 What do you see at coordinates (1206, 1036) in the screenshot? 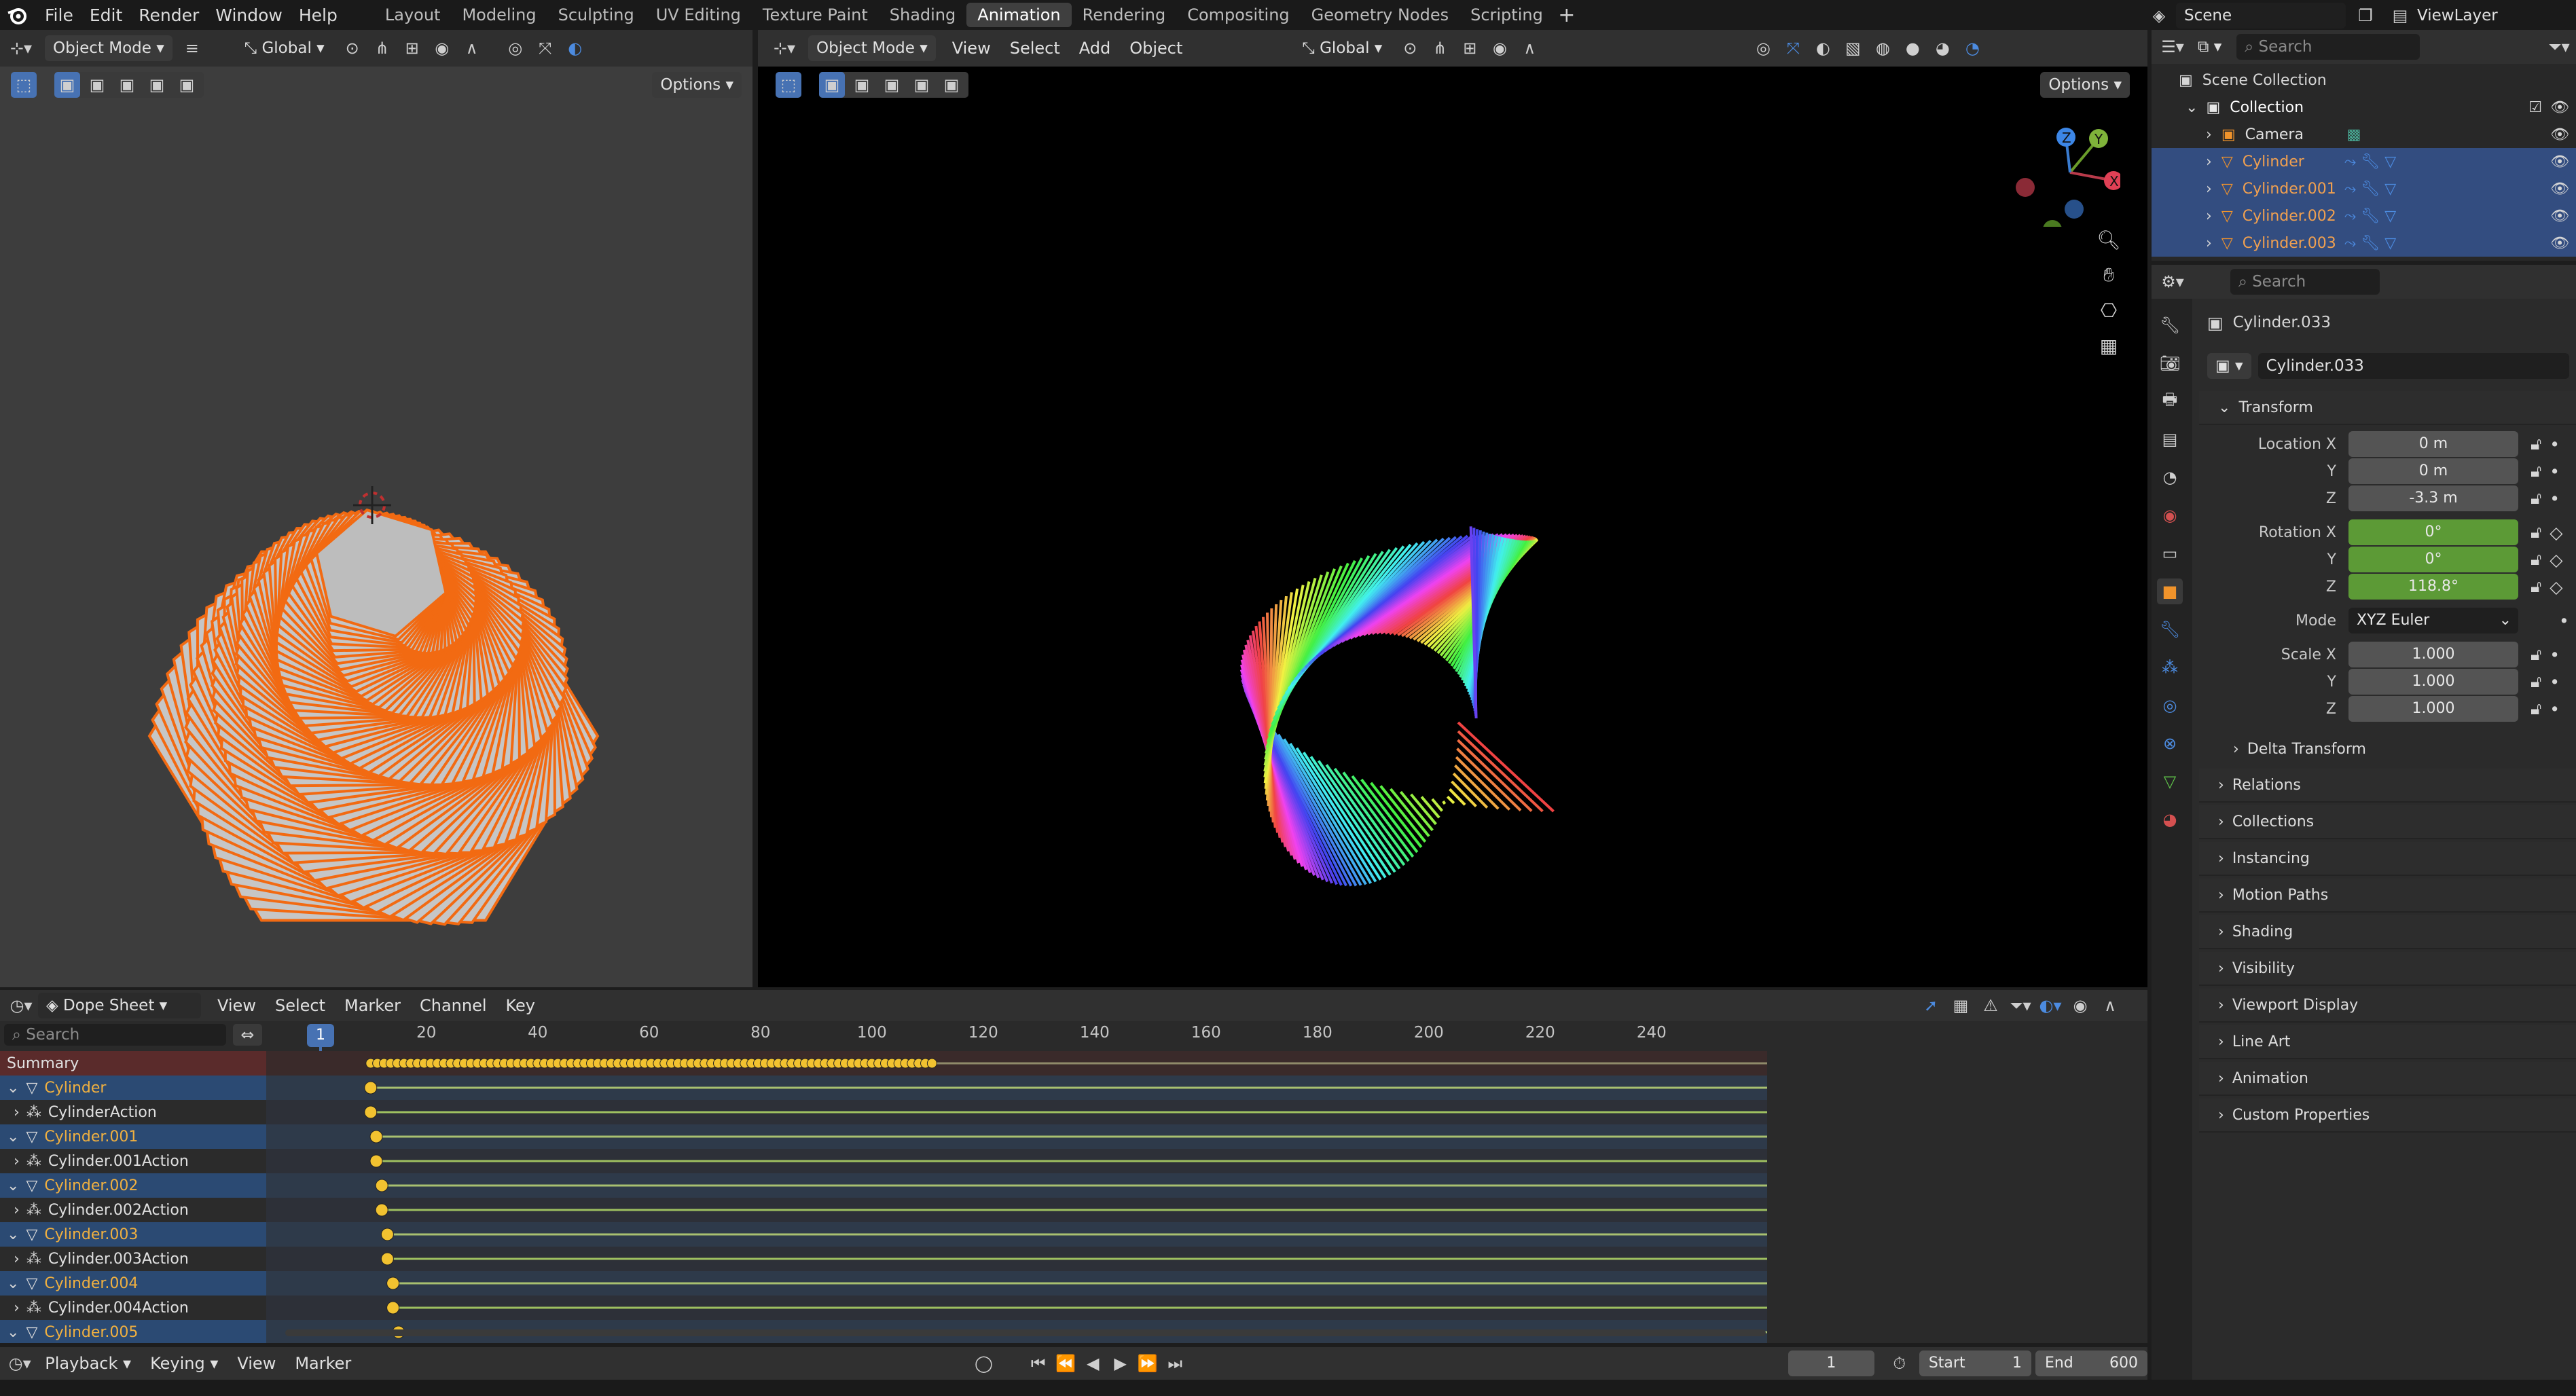
I see `frame-ruler: 20 40 60 80 100 120 140 160 180 200 220 240` at bounding box center [1206, 1036].